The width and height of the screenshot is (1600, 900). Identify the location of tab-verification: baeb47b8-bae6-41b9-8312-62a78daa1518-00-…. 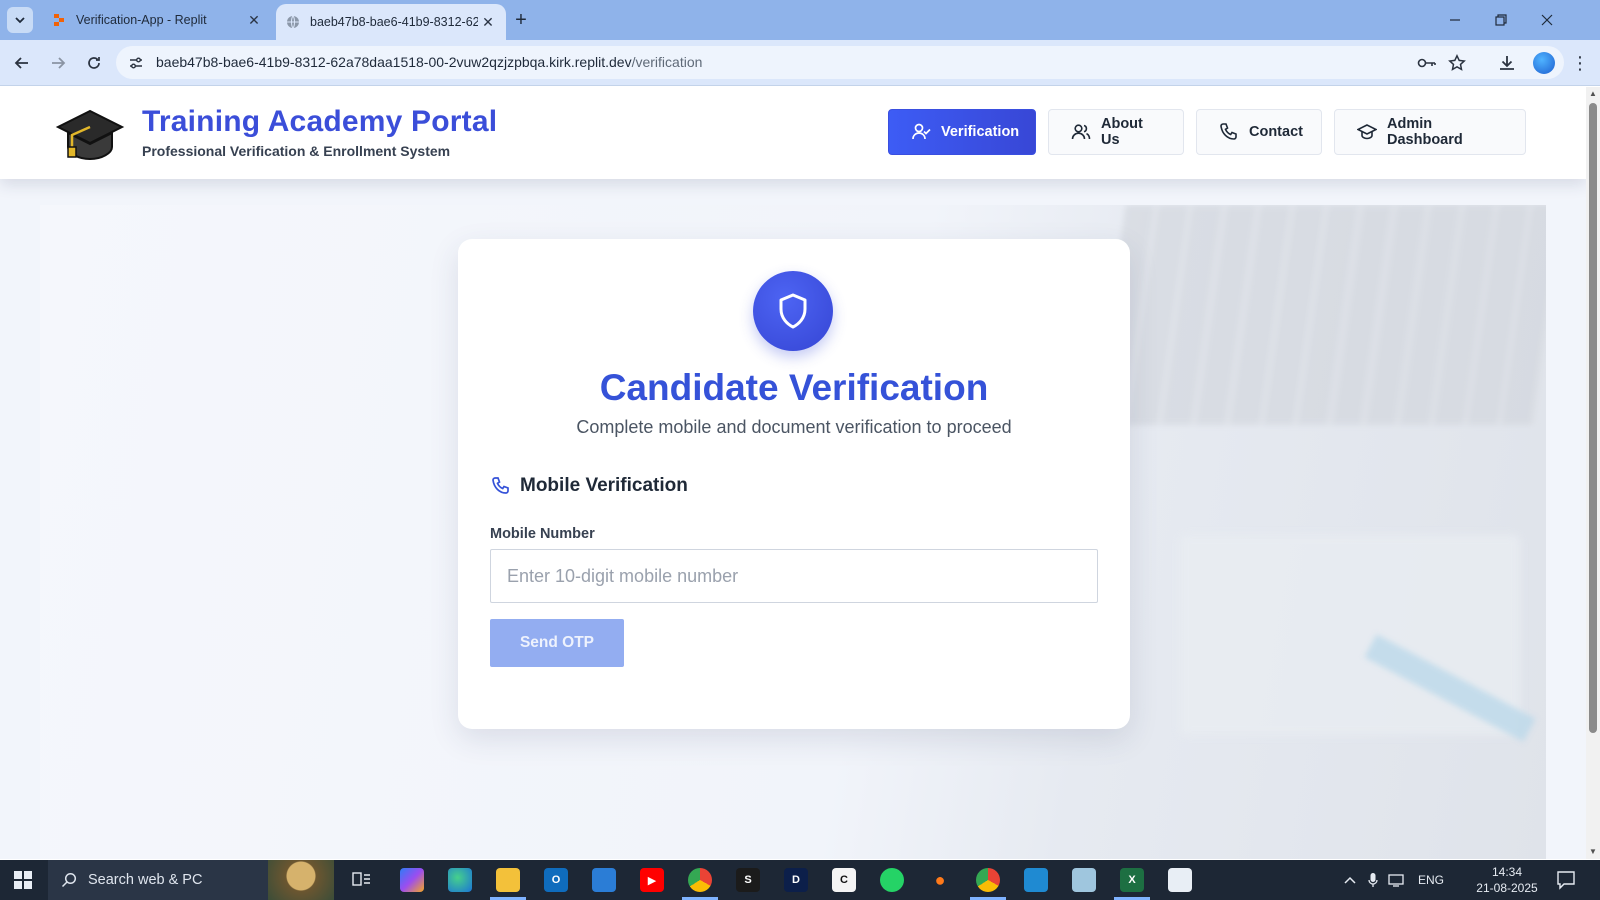
(391, 22).